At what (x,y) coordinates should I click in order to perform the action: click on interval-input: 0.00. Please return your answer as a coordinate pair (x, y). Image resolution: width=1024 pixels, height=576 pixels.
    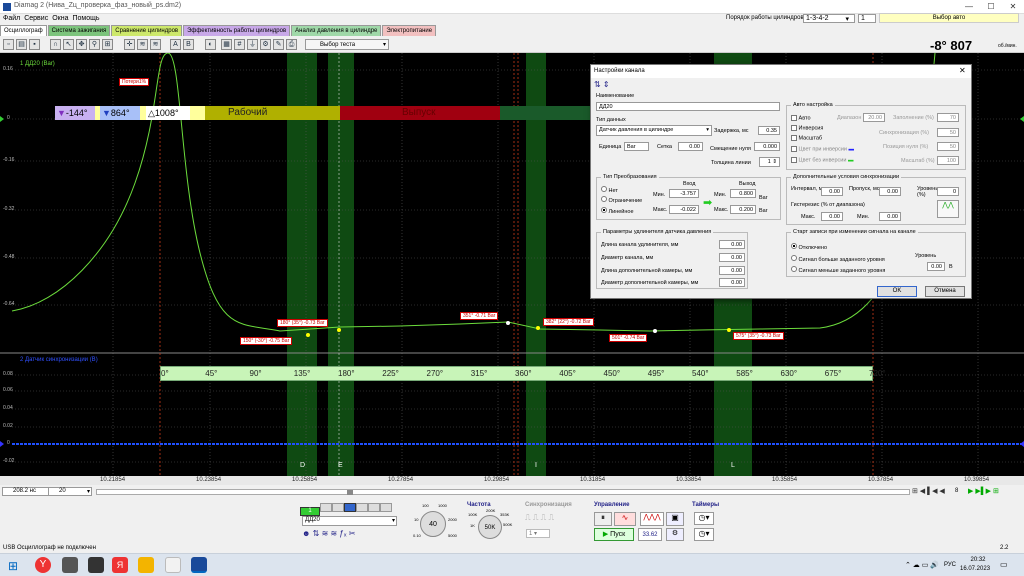
    Looking at the image, I should click on (832, 191).